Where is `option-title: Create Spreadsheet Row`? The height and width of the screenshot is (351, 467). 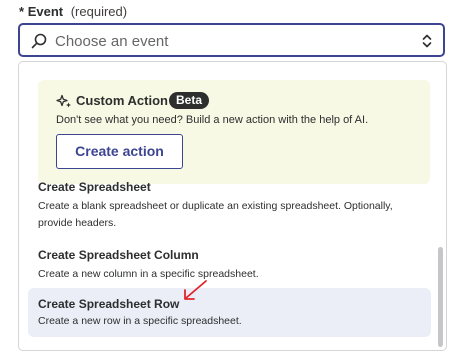 option-title: Create Spreadsheet Row is located at coordinates (109, 304).